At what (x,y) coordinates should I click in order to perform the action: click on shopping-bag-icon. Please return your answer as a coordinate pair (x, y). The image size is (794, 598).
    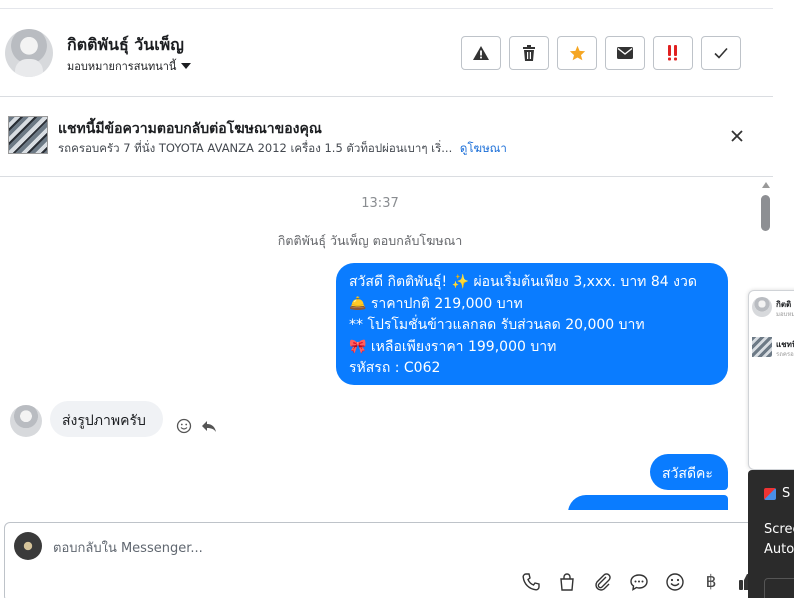
    Looking at the image, I should click on (567, 582).